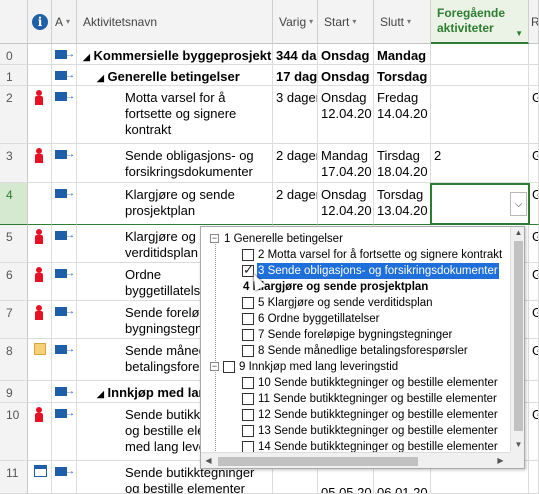 This screenshot has width=539, height=494. Describe the element at coordinates (402, 54) in the screenshot. I see `finish-cell: Mandag` at that location.